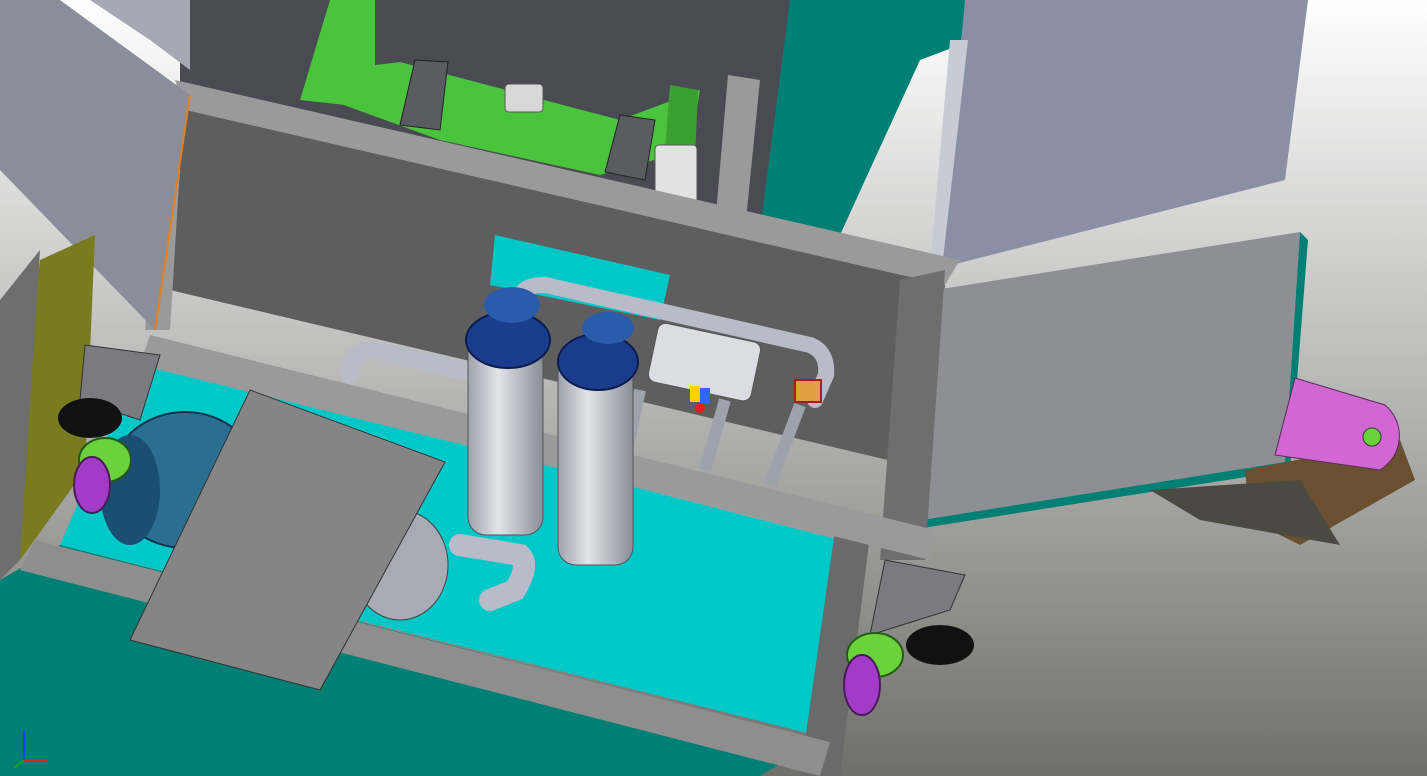 The height and width of the screenshot is (776, 1427). Describe the element at coordinates (608, 328) in the screenshot. I see `filter-cap-right-top` at that location.